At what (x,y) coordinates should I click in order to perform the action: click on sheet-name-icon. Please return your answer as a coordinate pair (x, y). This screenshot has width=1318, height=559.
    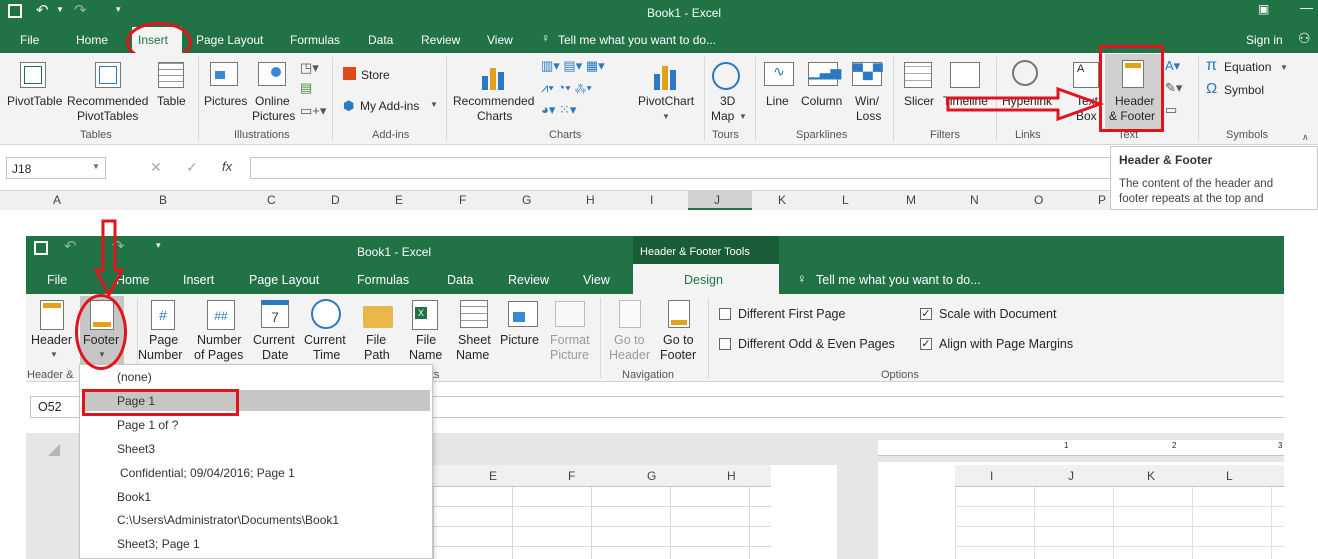
    Looking at the image, I should click on (474, 314).